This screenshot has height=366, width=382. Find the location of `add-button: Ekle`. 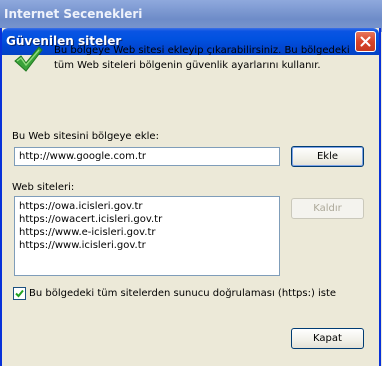

add-button: Ekle is located at coordinates (327, 156).